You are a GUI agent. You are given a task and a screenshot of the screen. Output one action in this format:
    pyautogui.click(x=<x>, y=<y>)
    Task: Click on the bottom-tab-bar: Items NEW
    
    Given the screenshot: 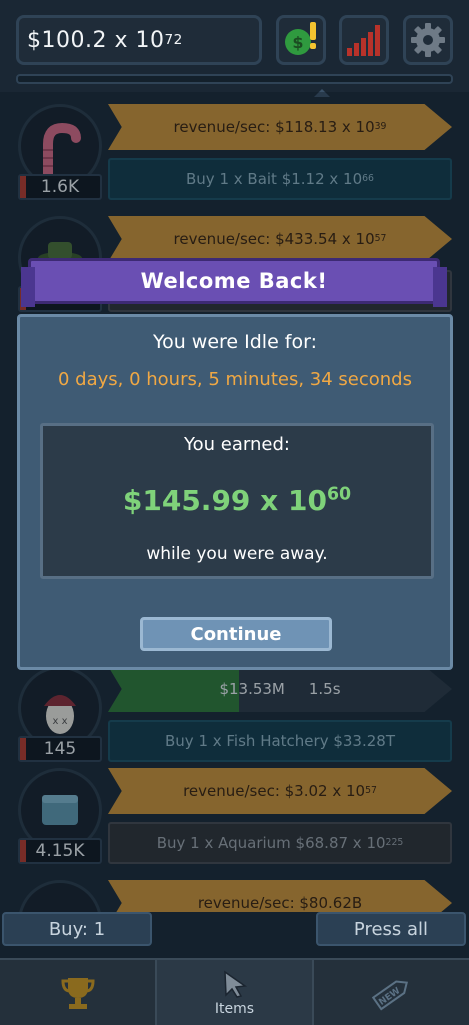 What is the action you would take?
    pyautogui.click(x=234, y=991)
    